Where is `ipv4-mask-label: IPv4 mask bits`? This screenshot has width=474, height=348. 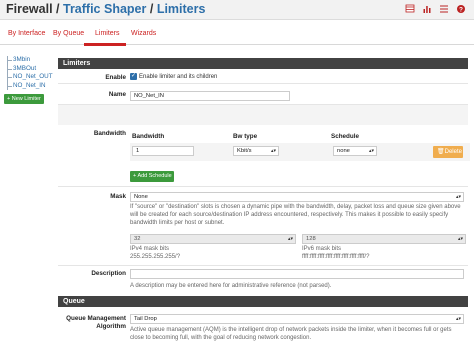
ipv4-mask-label: IPv4 mask bits is located at coordinates (150, 249).